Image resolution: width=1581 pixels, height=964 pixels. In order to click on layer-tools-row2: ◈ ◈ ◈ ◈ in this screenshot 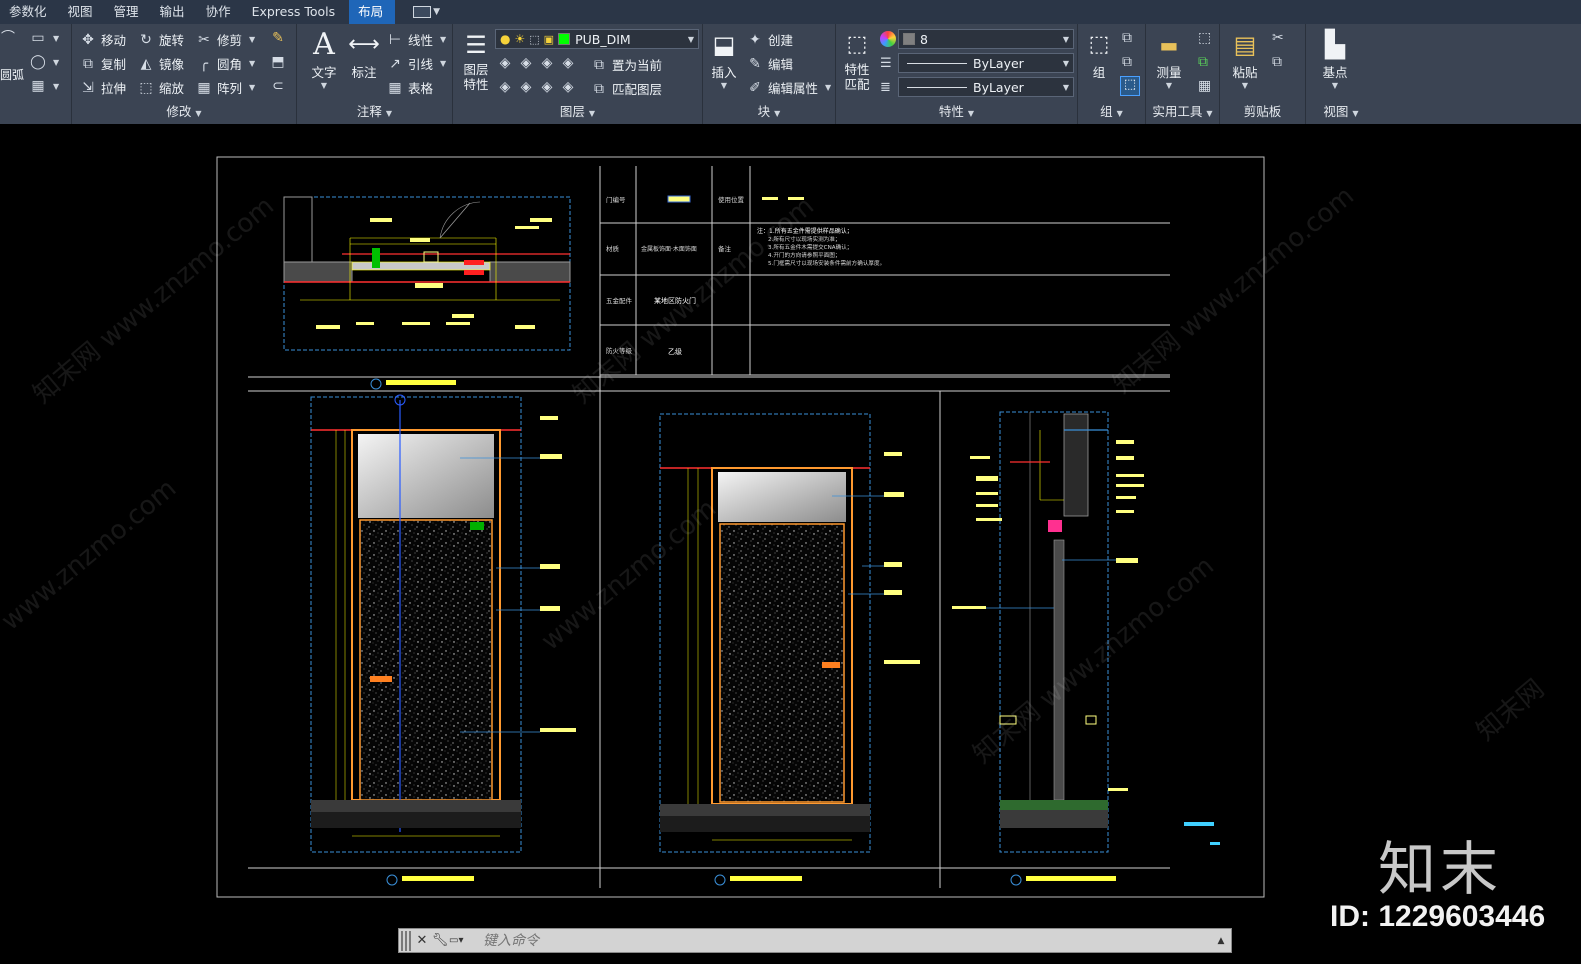, I will do `click(536, 87)`.